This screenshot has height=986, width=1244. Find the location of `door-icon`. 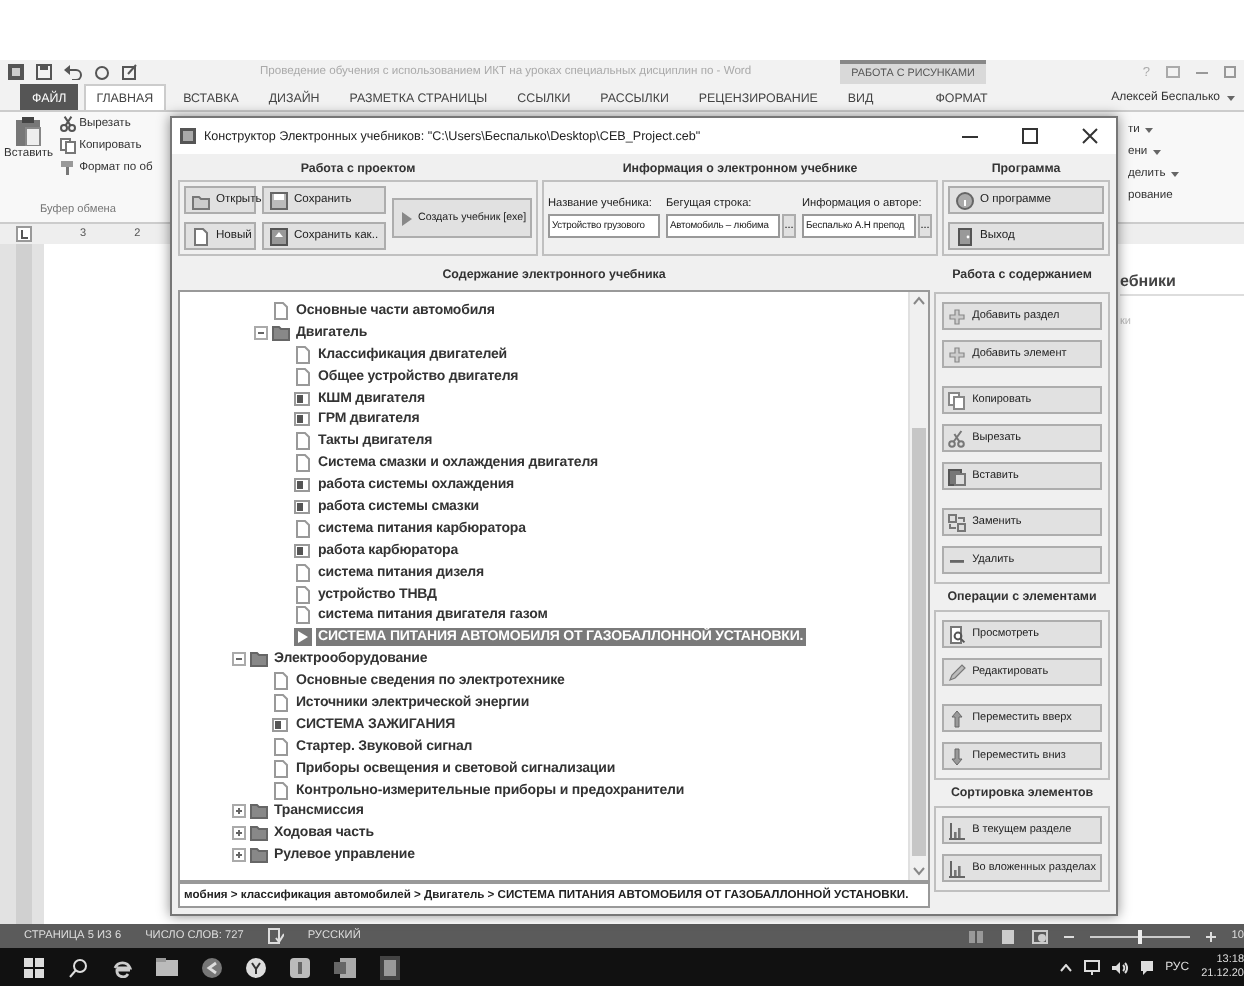

door-icon is located at coordinates (965, 236).